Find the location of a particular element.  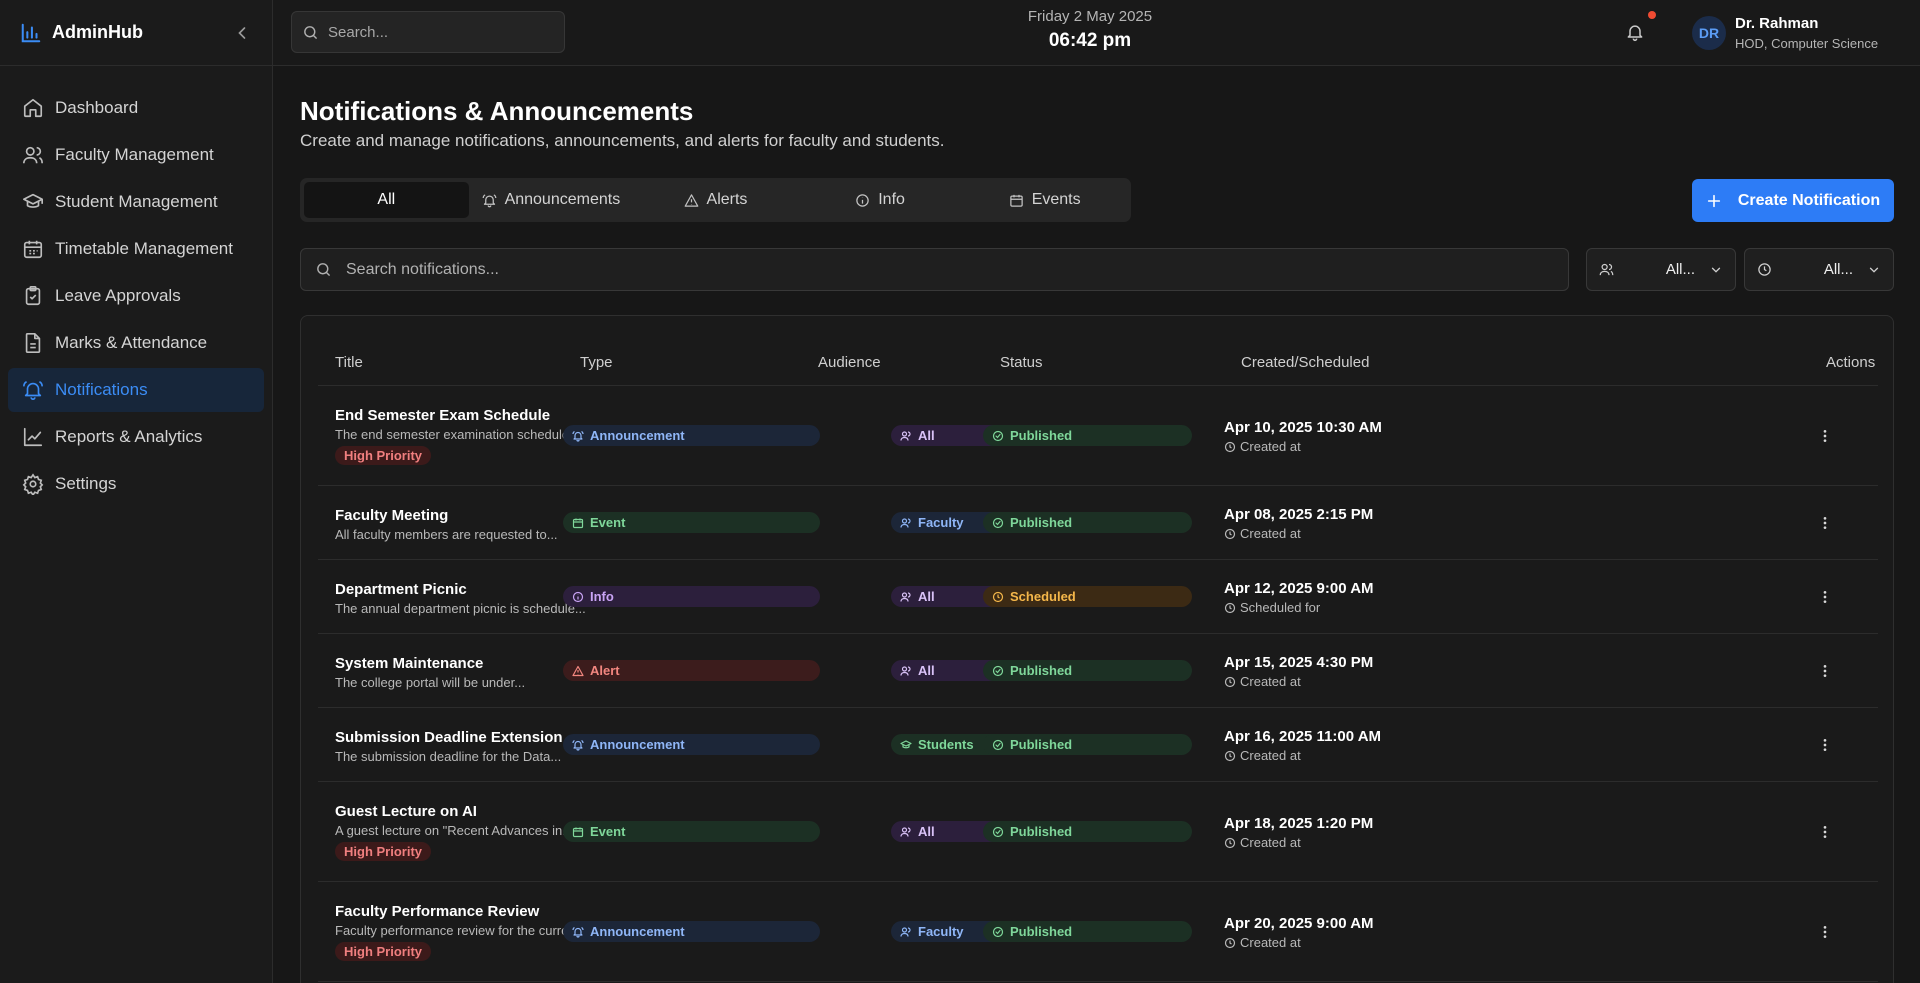

tab-label: Events is located at coordinates (1056, 199).